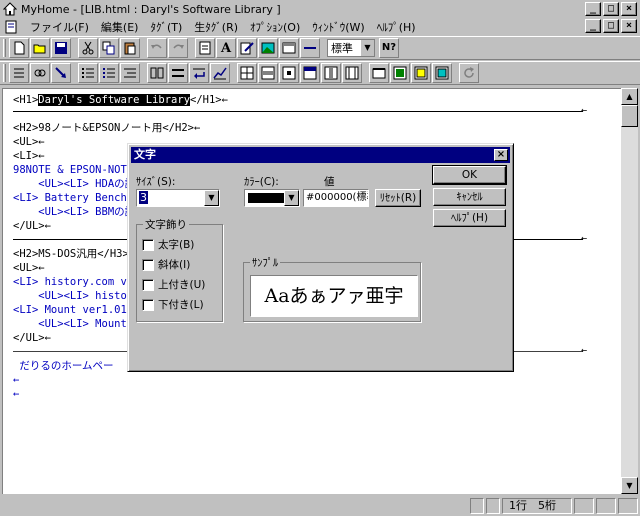 The height and width of the screenshot is (516, 640). I want to click on menu-window: ｳｨﾝﾄﾞｳ(W), so click(338, 27).